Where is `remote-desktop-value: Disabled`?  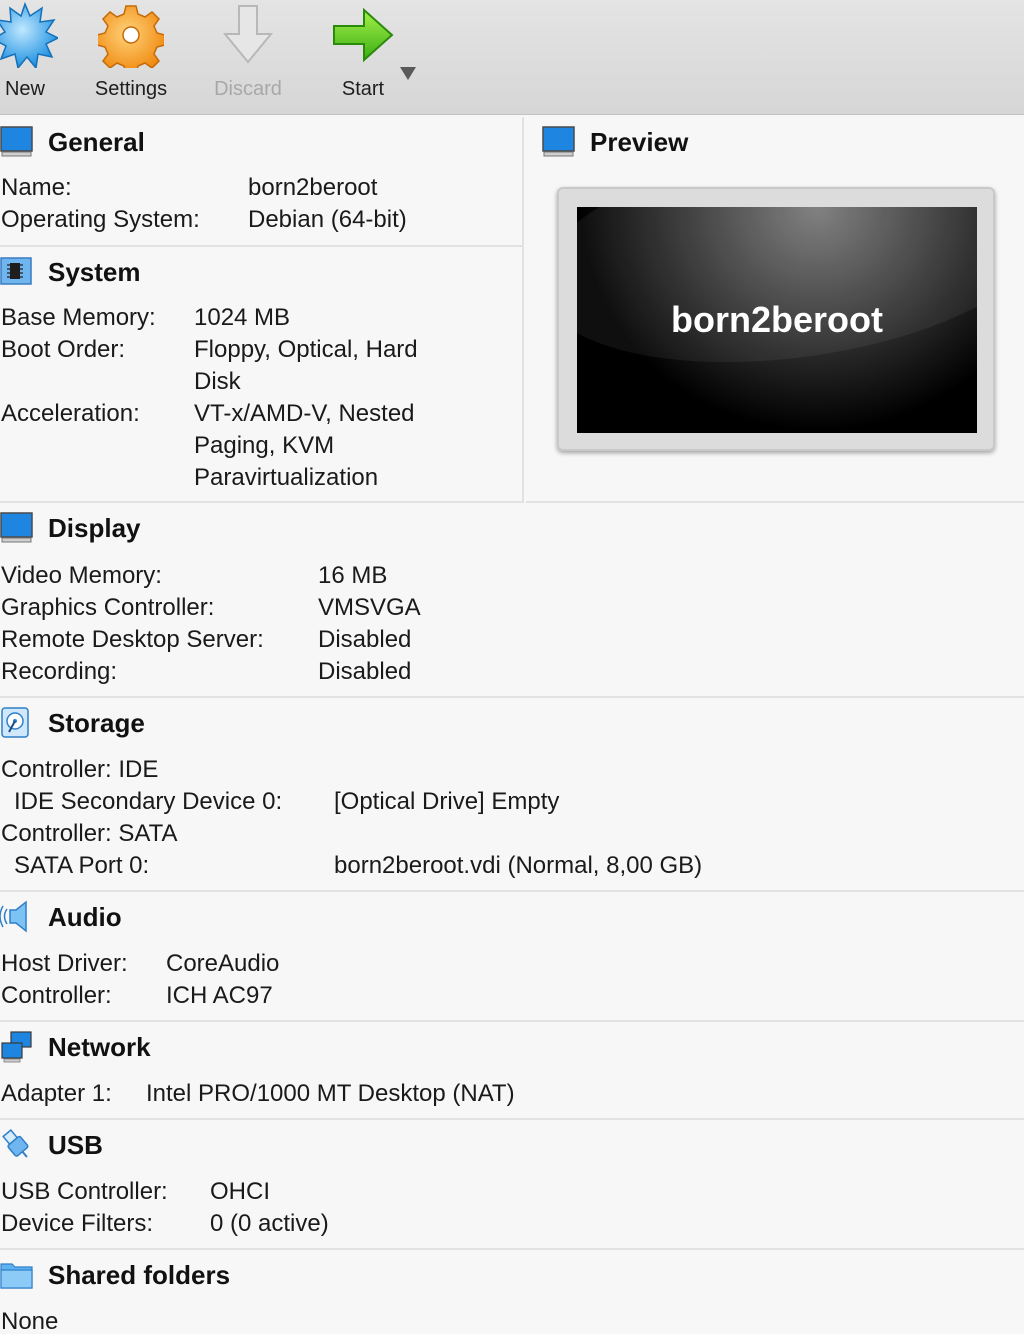 remote-desktop-value: Disabled is located at coordinates (365, 639).